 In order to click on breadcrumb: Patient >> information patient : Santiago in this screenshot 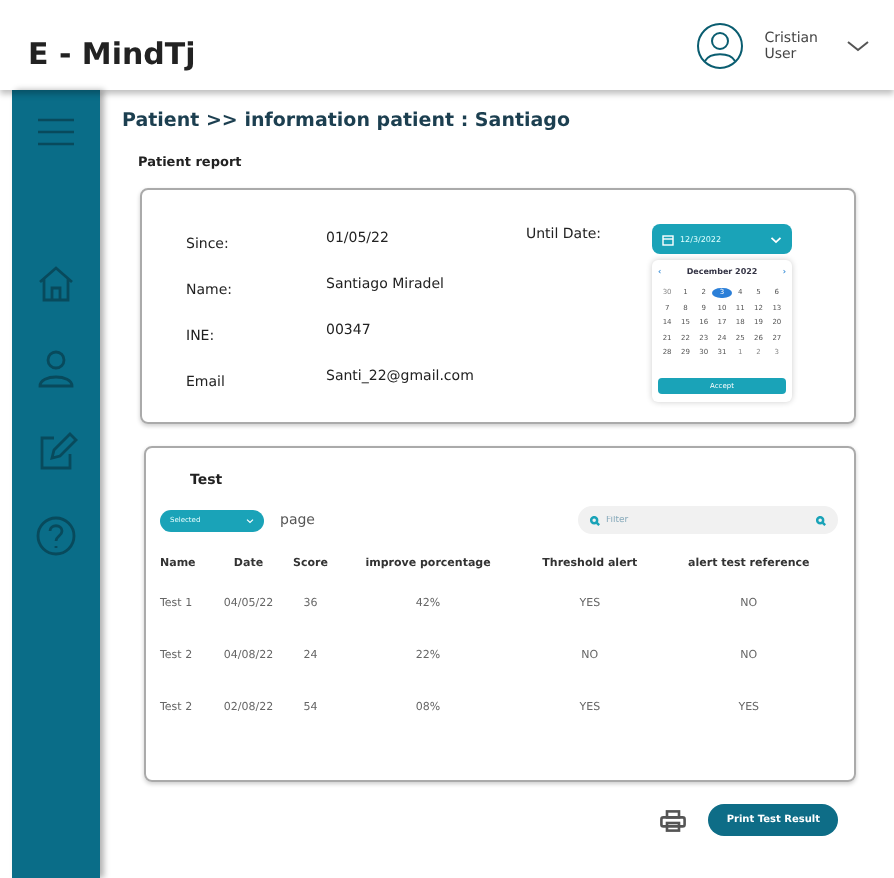, I will do `click(347, 121)`.